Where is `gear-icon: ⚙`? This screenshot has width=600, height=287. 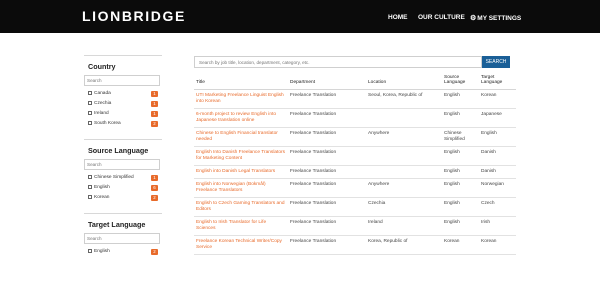
gear-icon: ⚙ is located at coordinates (473, 18).